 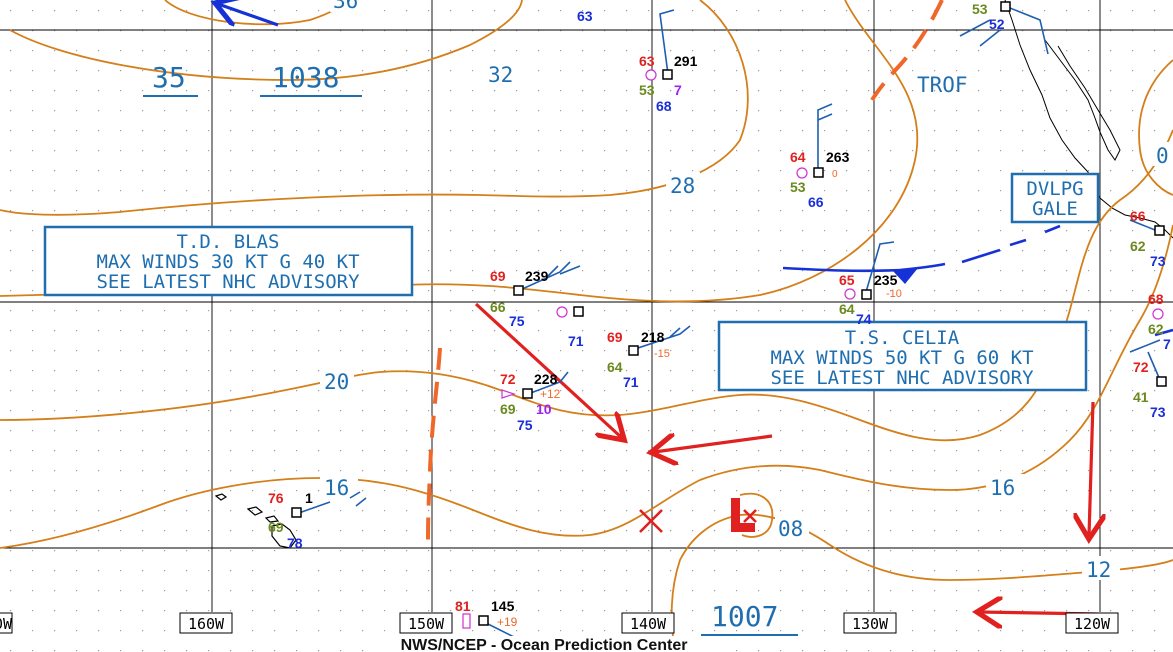 What do you see at coordinates (537, 276) in the screenshot?
I see `svg-text: 239` at bounding box center [537, 276].